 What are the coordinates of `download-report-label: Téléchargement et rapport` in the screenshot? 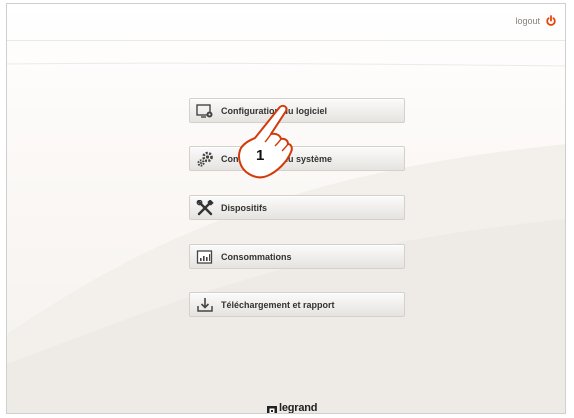 It's located at (278, 304).